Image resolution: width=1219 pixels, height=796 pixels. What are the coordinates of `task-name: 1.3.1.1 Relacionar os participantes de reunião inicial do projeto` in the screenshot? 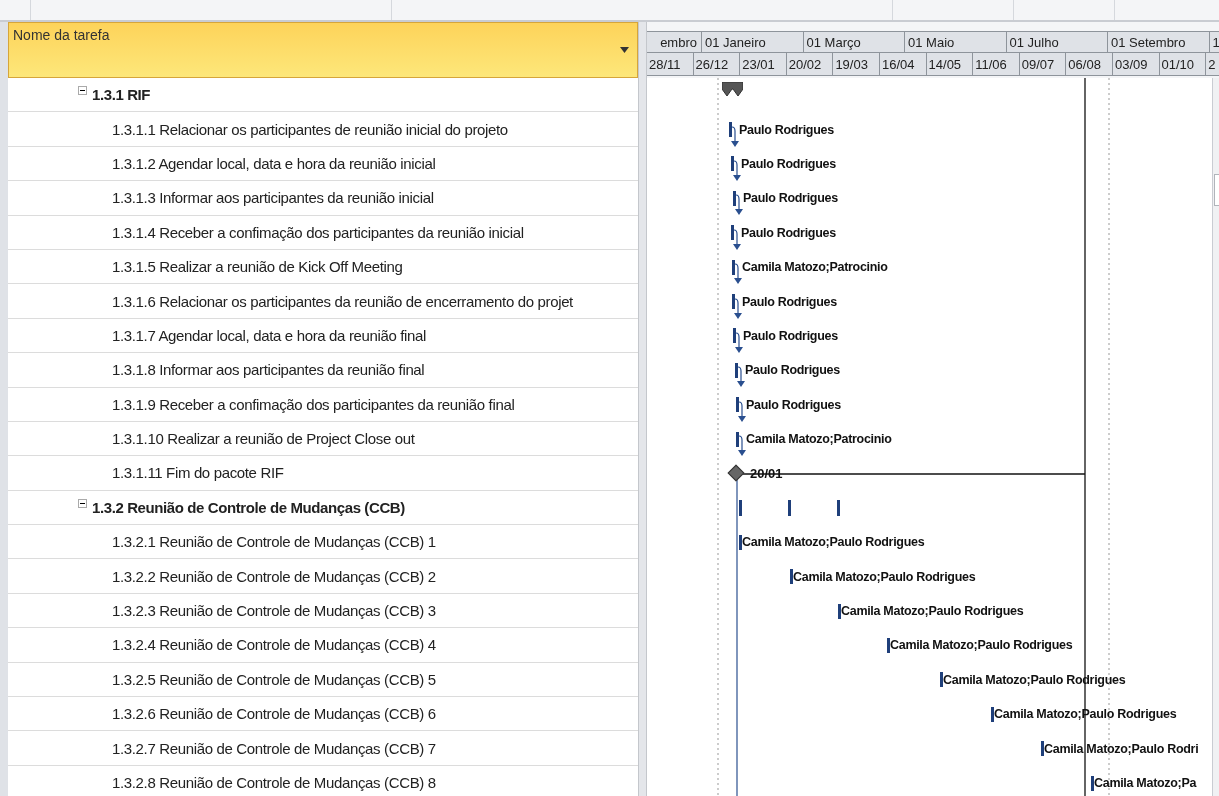 It's located at (310, 129).